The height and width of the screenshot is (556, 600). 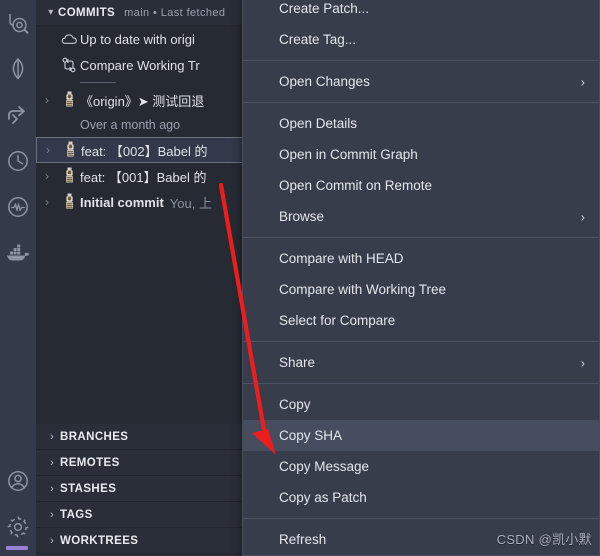 What do you see at coordinates (142, 101) in the screenshot?
I see `list-item-label: 《origin》➤ 测试回退` at bounding box center [142, 101].